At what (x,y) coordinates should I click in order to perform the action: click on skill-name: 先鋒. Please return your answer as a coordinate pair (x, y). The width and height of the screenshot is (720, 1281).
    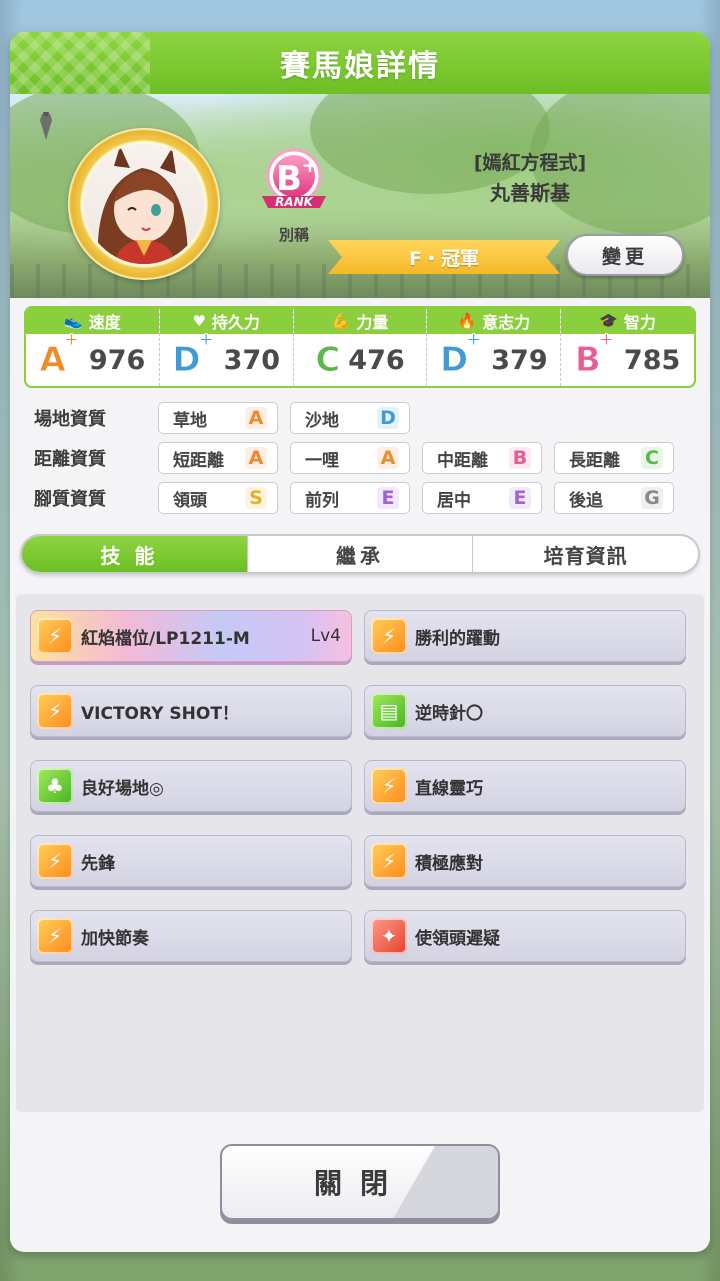
    Looking at the image, I should click on (98, 863).